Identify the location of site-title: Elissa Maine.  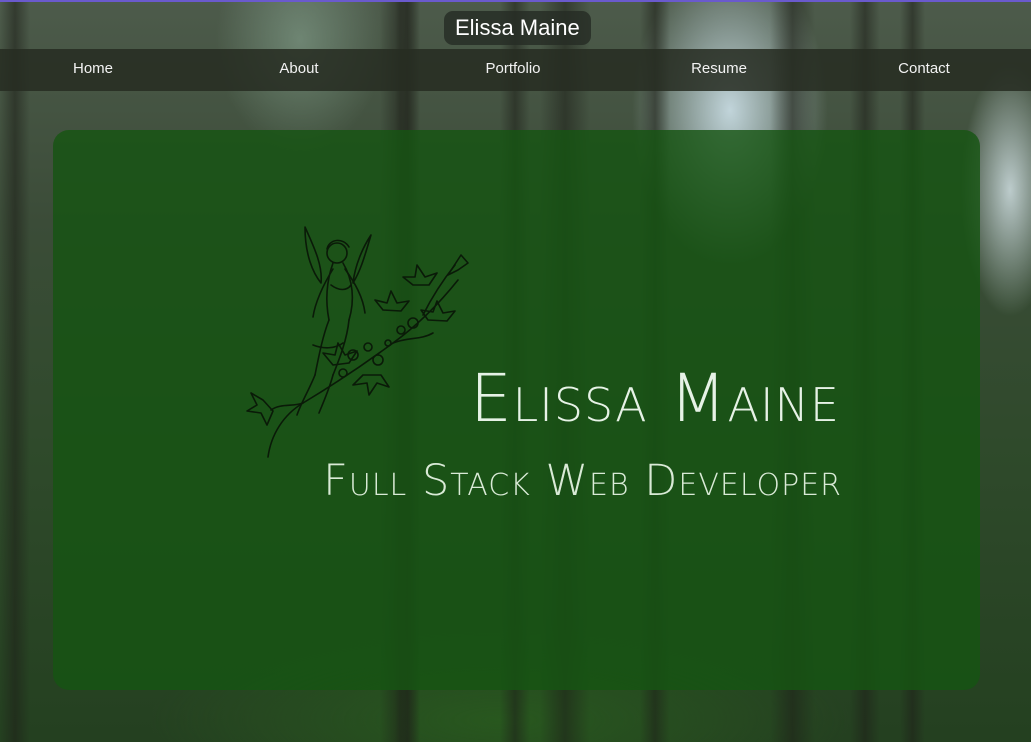
(517, 28).